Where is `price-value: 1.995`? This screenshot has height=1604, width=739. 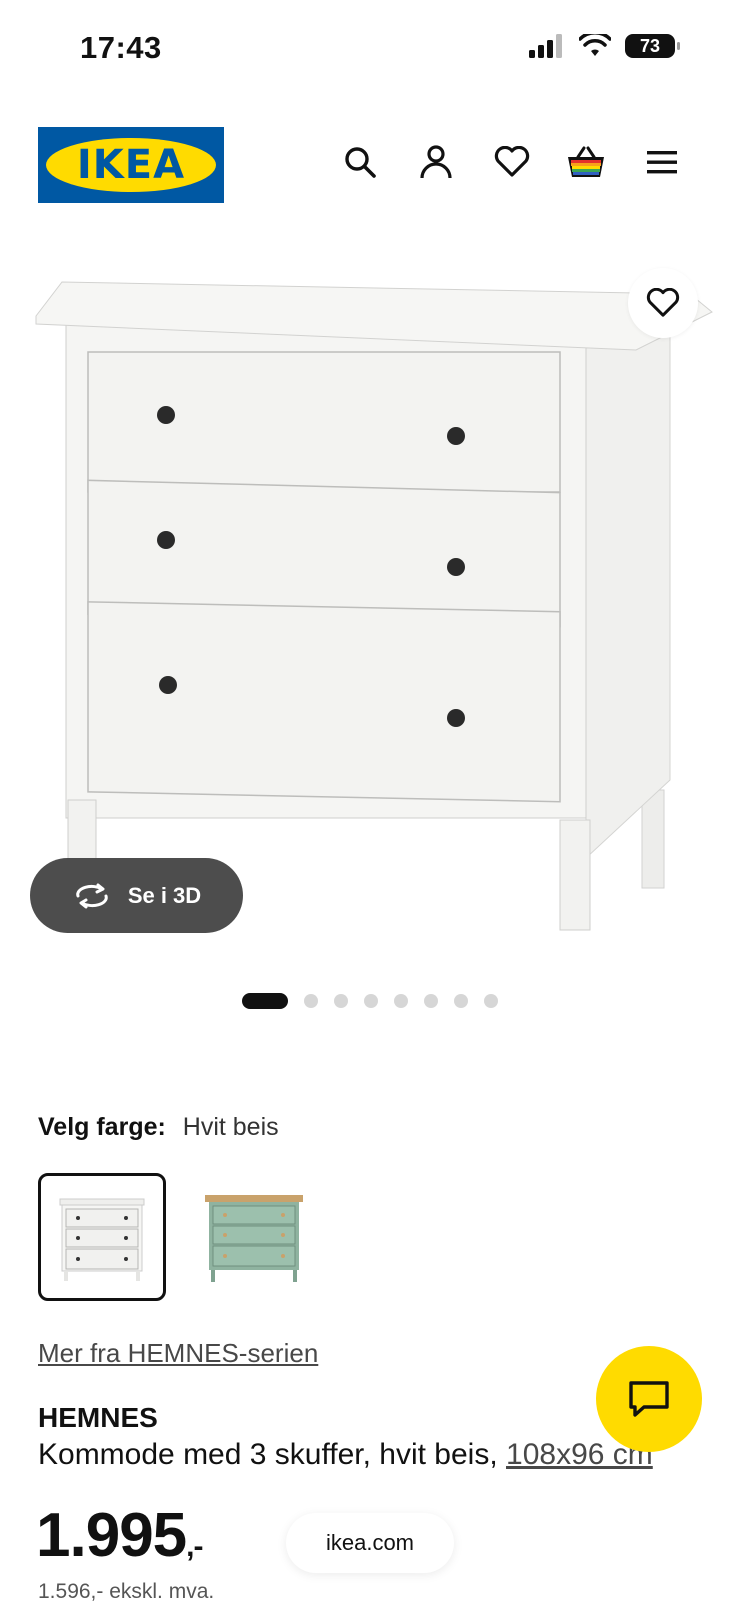 price-value: 1.995 is located at coordinates (111, 1535).